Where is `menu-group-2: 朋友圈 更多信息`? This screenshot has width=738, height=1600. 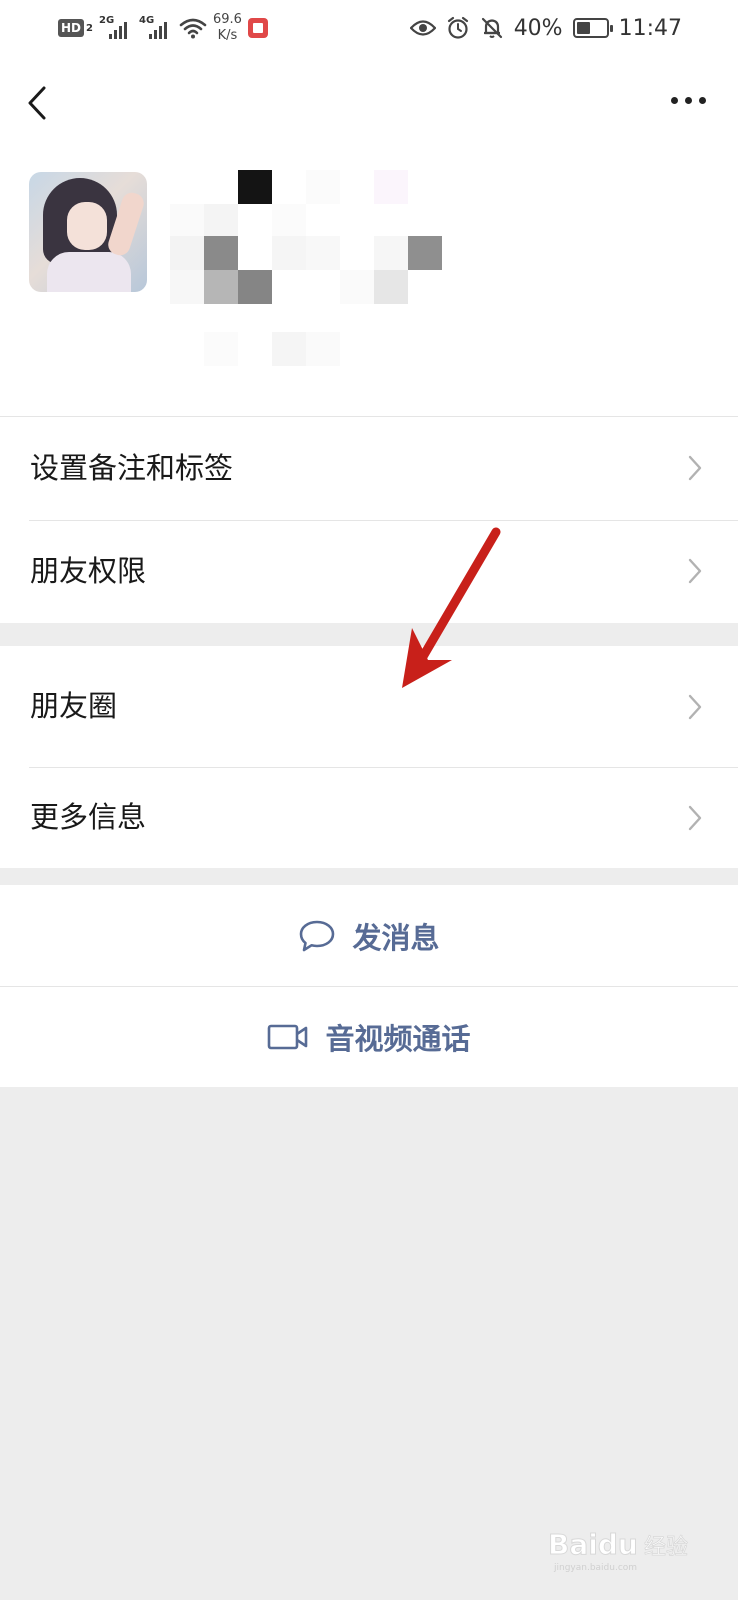 menu-group-2: 朋友圈 更多信息 is located at coordinates (369, 757).